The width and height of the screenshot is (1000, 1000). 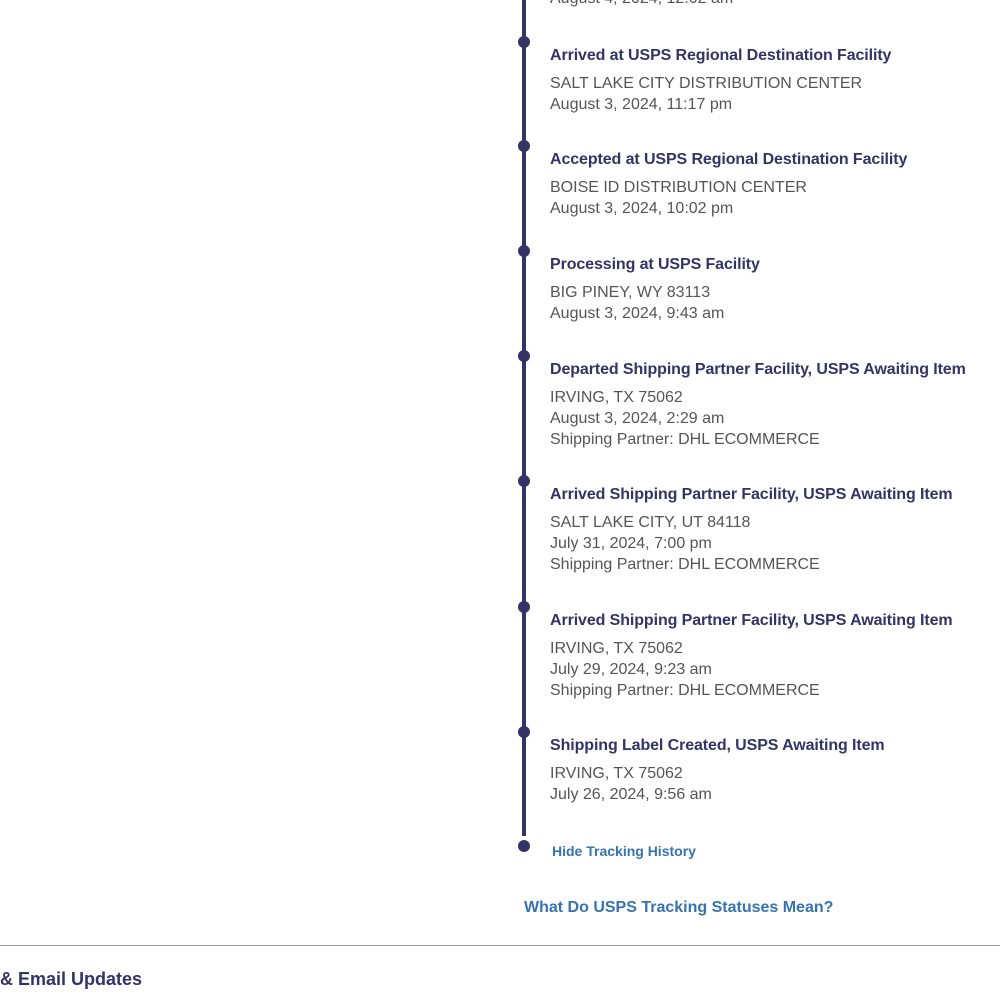 I want to click on event-datetime: August 3, 2024, 11:17 pm, so click(x=641, y=104).